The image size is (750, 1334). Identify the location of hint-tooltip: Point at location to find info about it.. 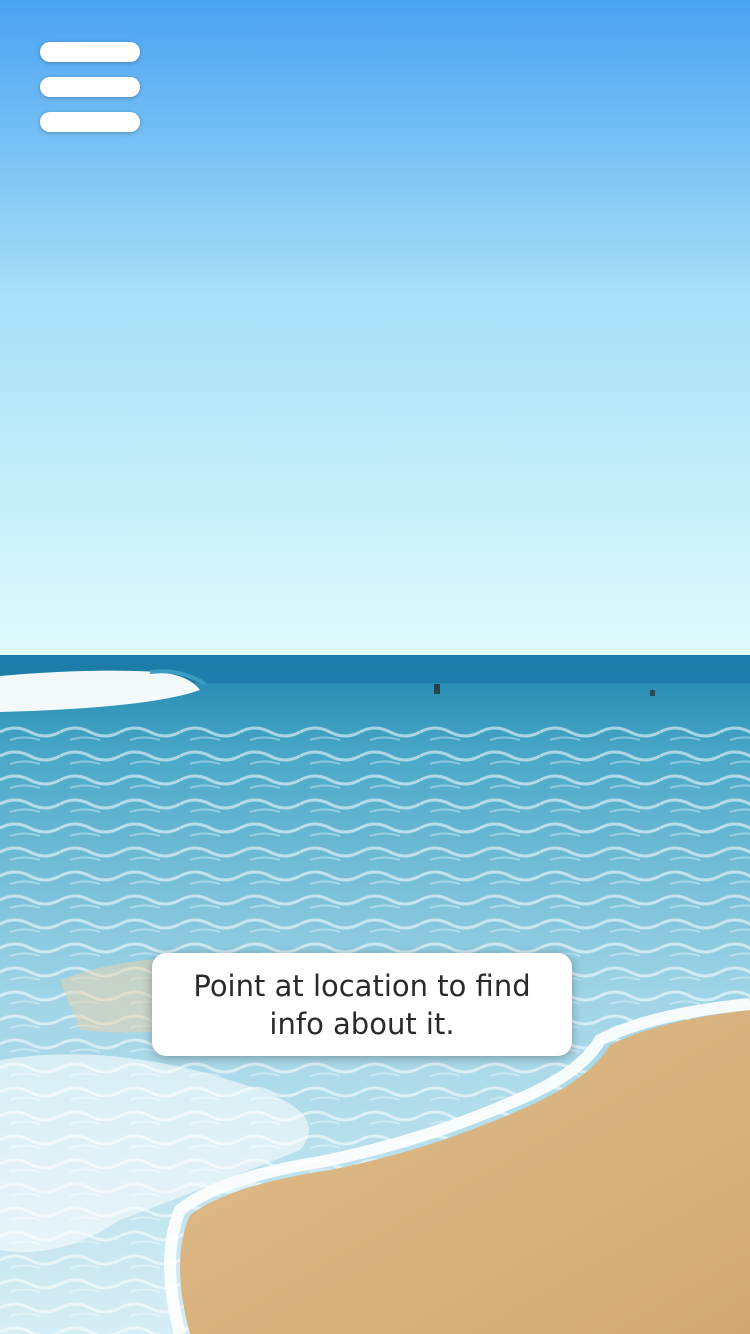
(362, 1004).